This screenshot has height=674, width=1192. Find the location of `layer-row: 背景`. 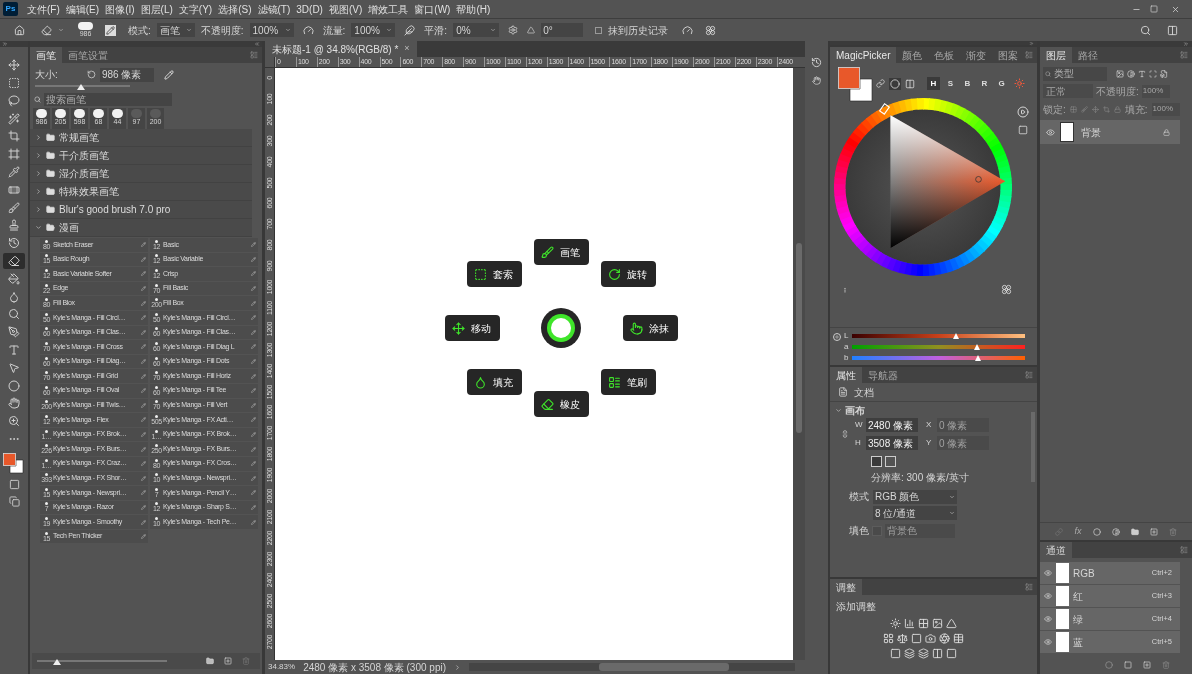

layer-row: 背景 is located at coordinates (1110, 132).